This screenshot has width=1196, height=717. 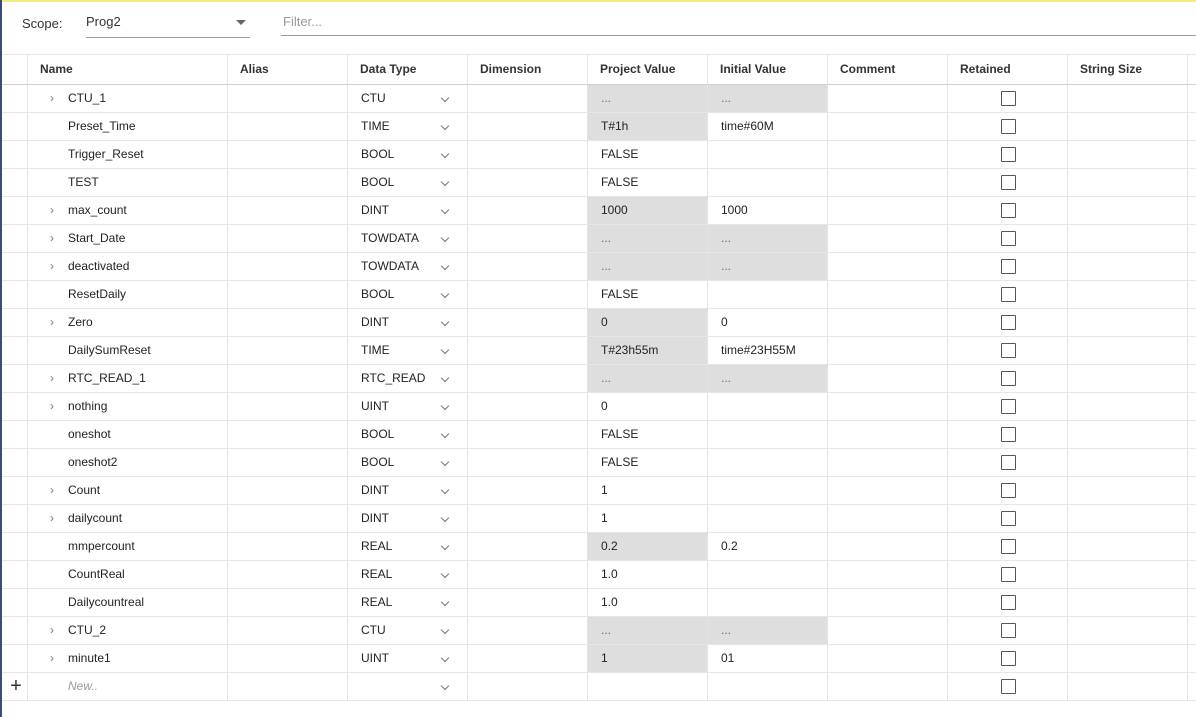 I want to click on name-cell: CountReal, so click(x=128, y=574).